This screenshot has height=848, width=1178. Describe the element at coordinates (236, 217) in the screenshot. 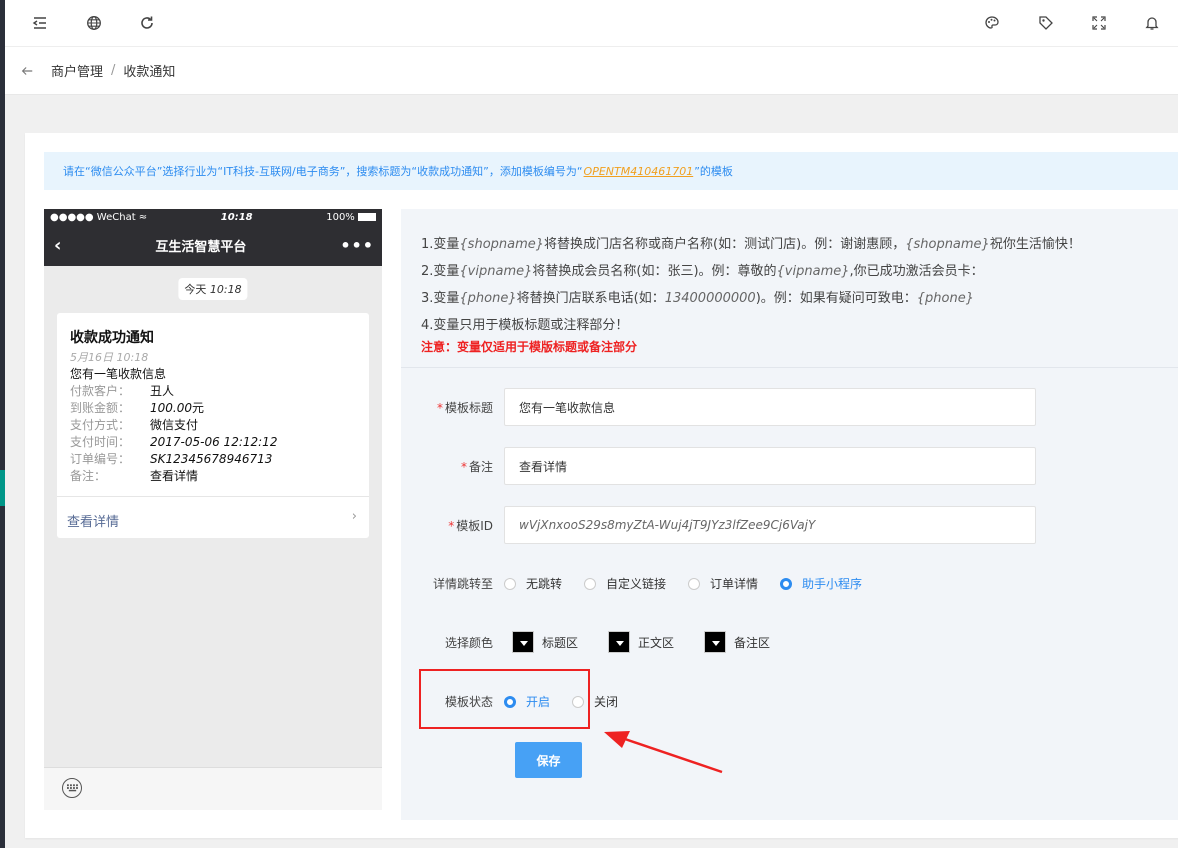

I see `phone-time: 10:18` at that location.